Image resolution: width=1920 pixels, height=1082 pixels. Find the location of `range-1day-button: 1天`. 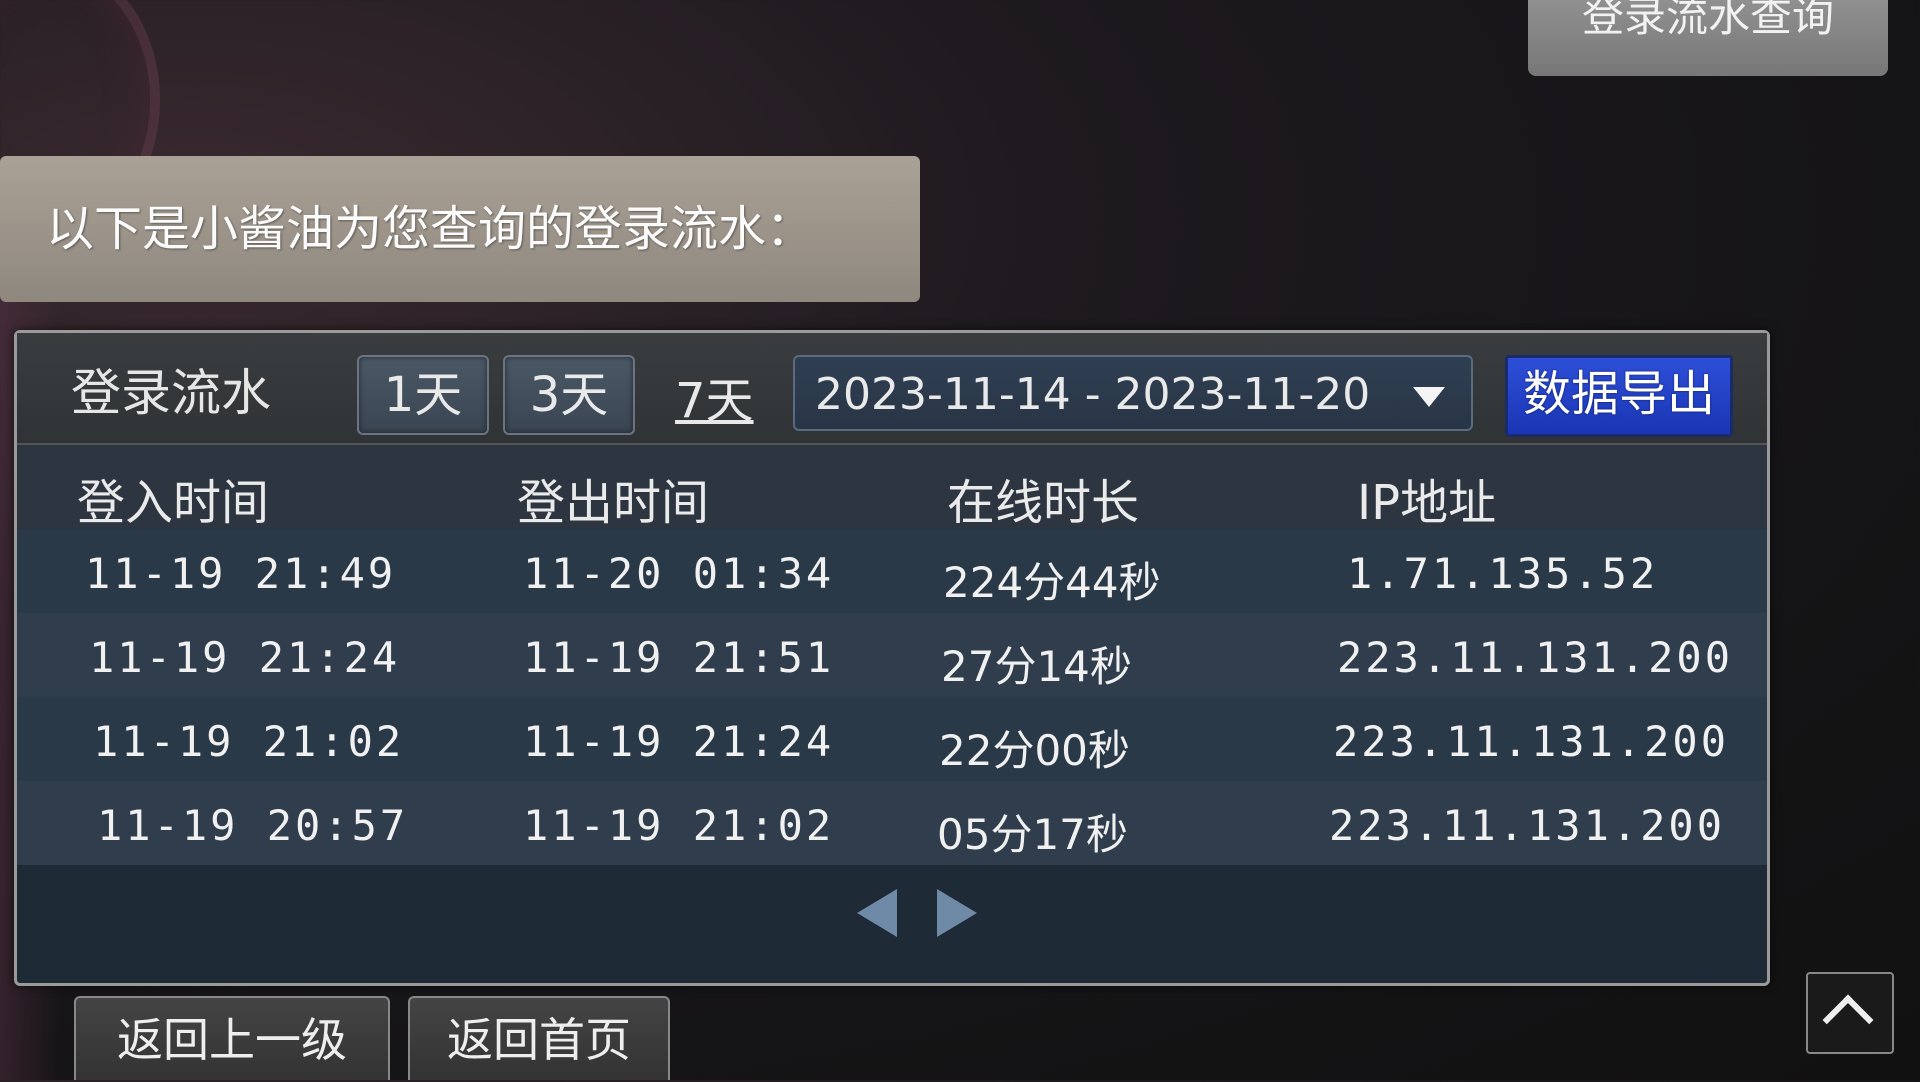

range-1day-button: 1天 is located at coordinates (423, 395).